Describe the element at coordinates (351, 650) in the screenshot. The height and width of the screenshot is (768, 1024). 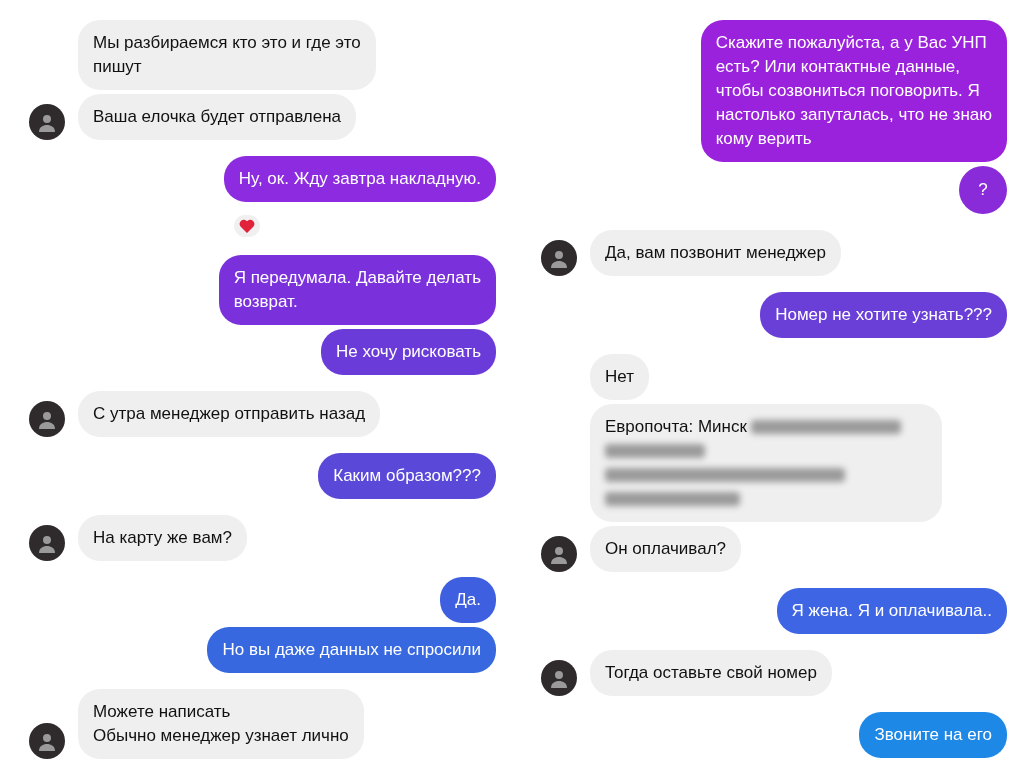
I see `message-bubble: Но вы даже данных не спросили` at that location.